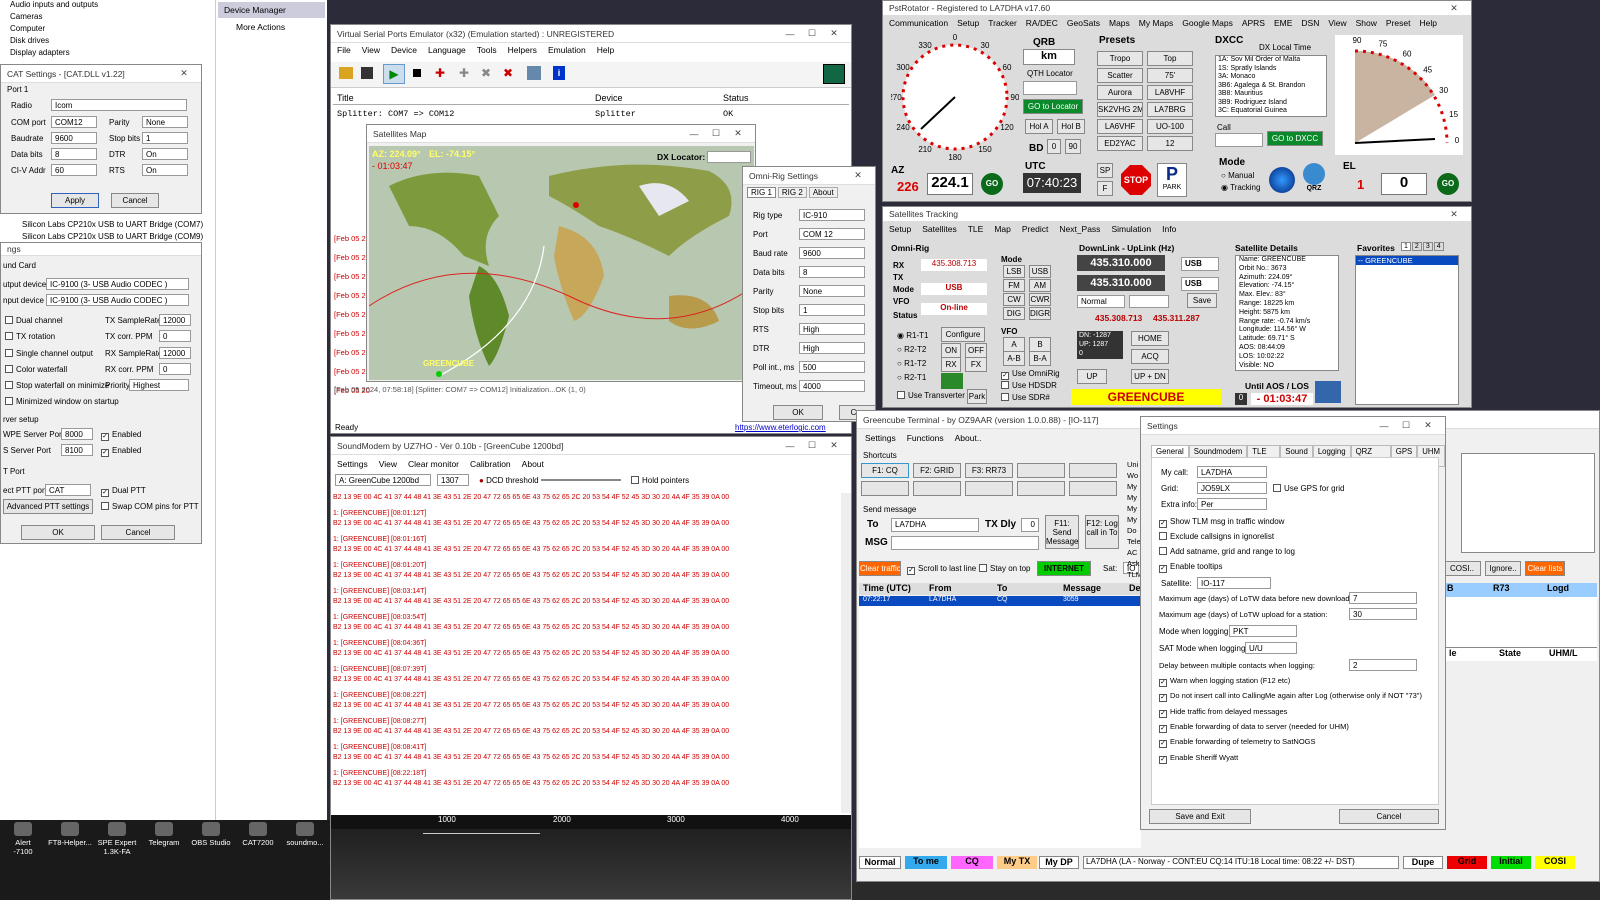 The height and width of the screenshot is (900, 1600). What do you see at coordinates (467, 73) in the screenshot?
I see `edit-device-icon: ✚` at bounding box center [467, 73].